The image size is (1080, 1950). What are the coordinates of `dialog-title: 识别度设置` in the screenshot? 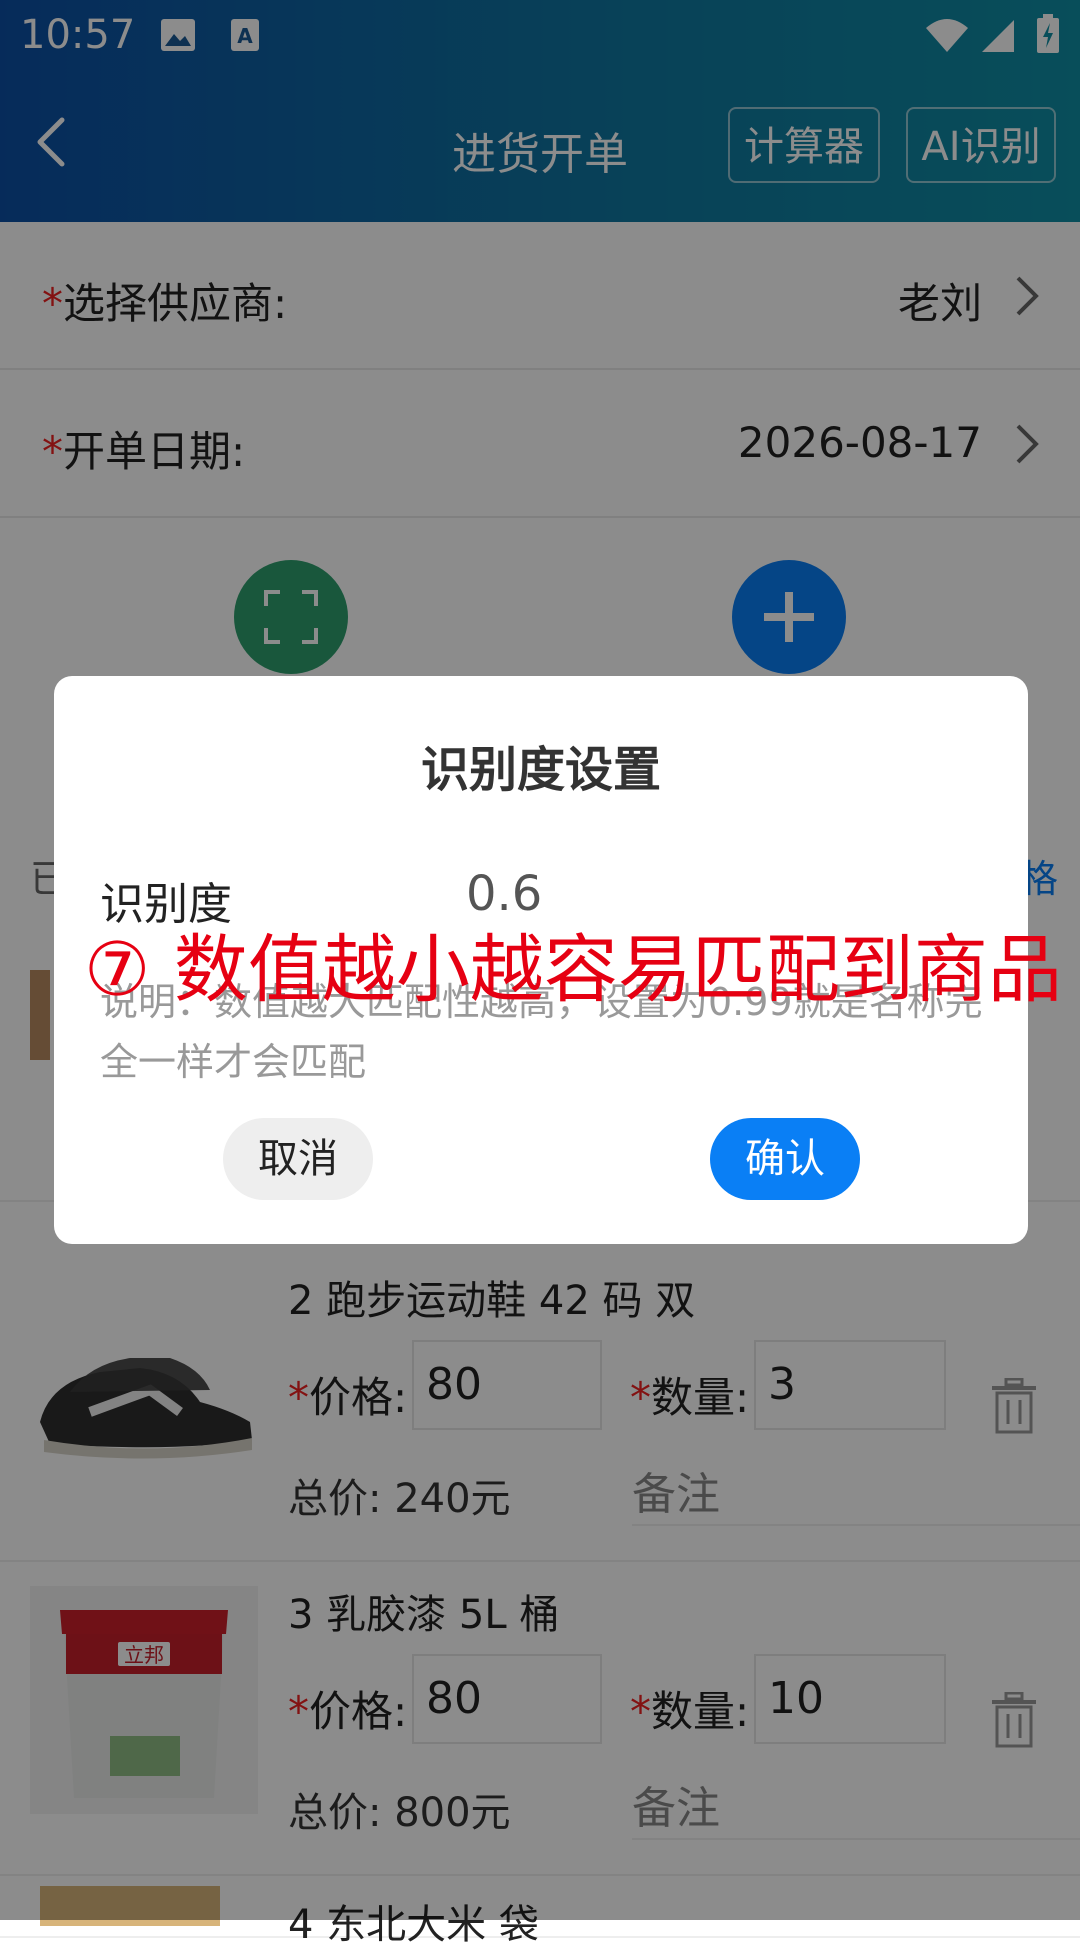 It's located at (540, 770).